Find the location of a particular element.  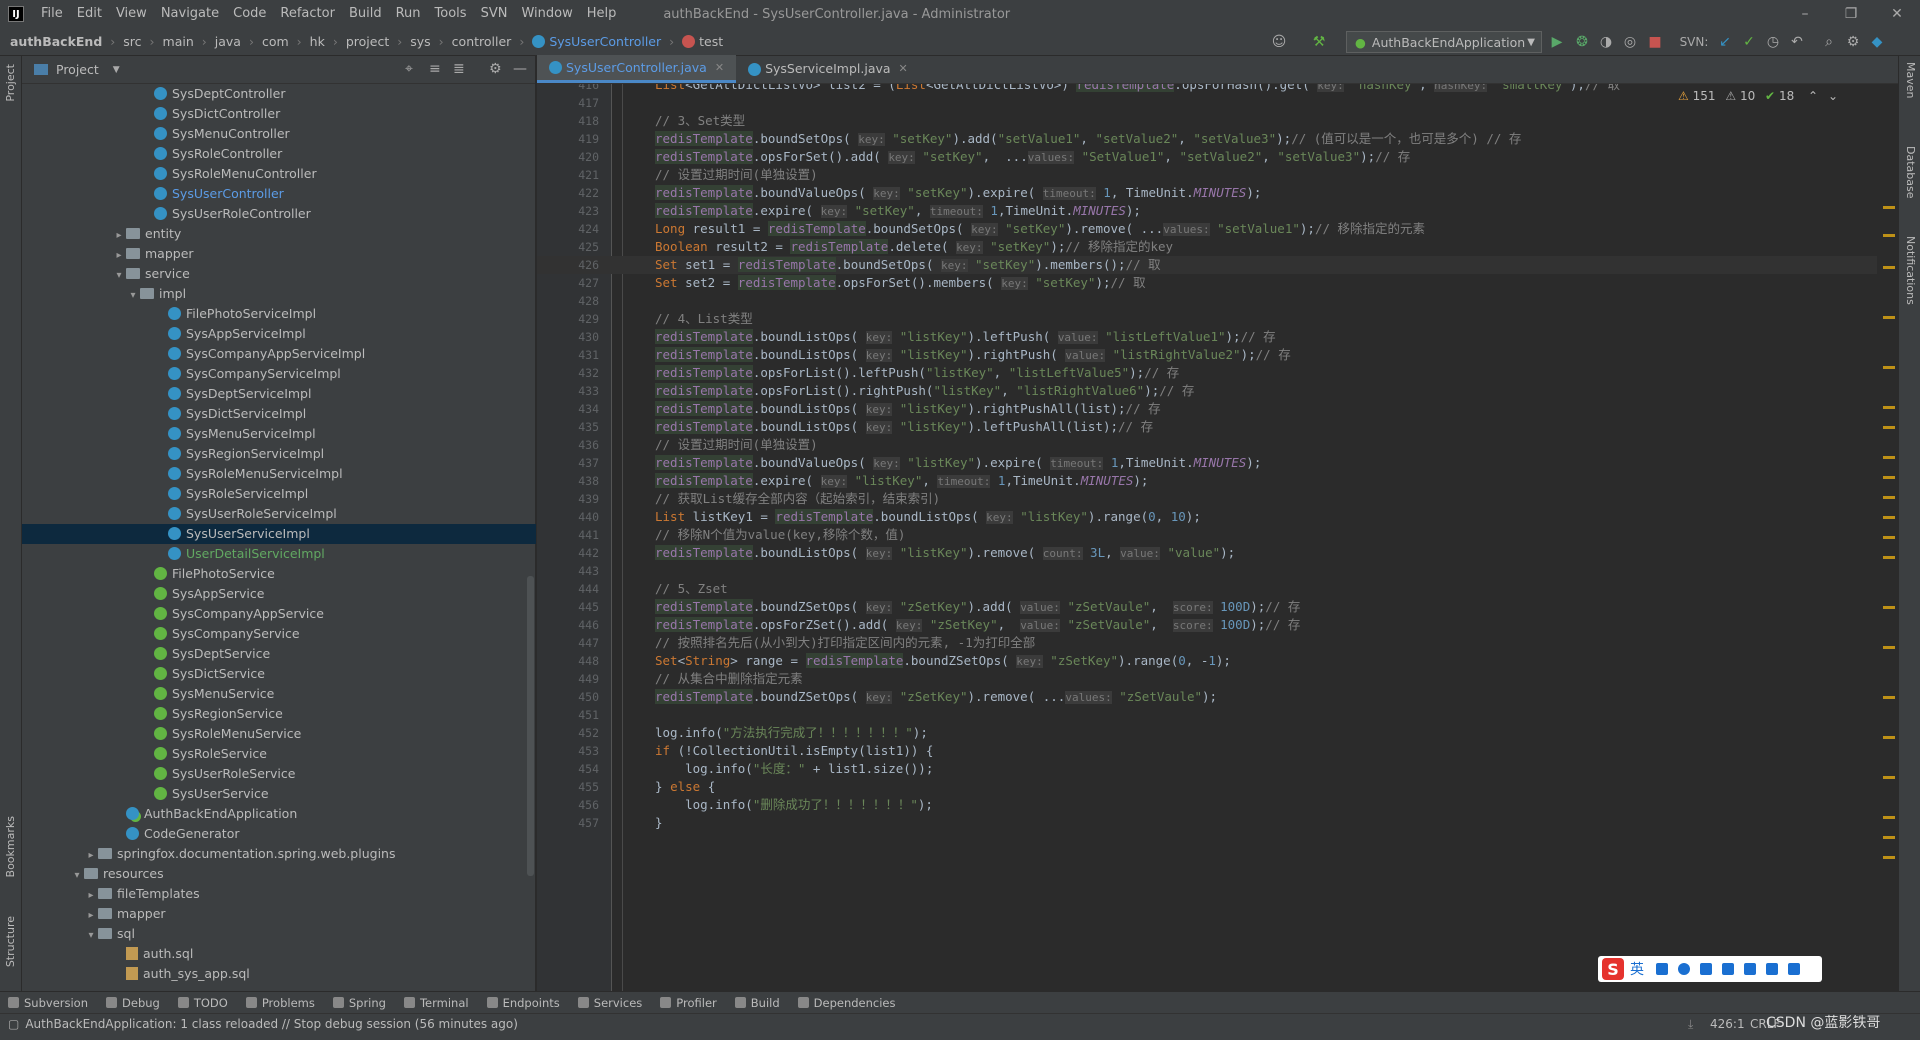

code-line: 428 is located at coordinates (1207, 301).